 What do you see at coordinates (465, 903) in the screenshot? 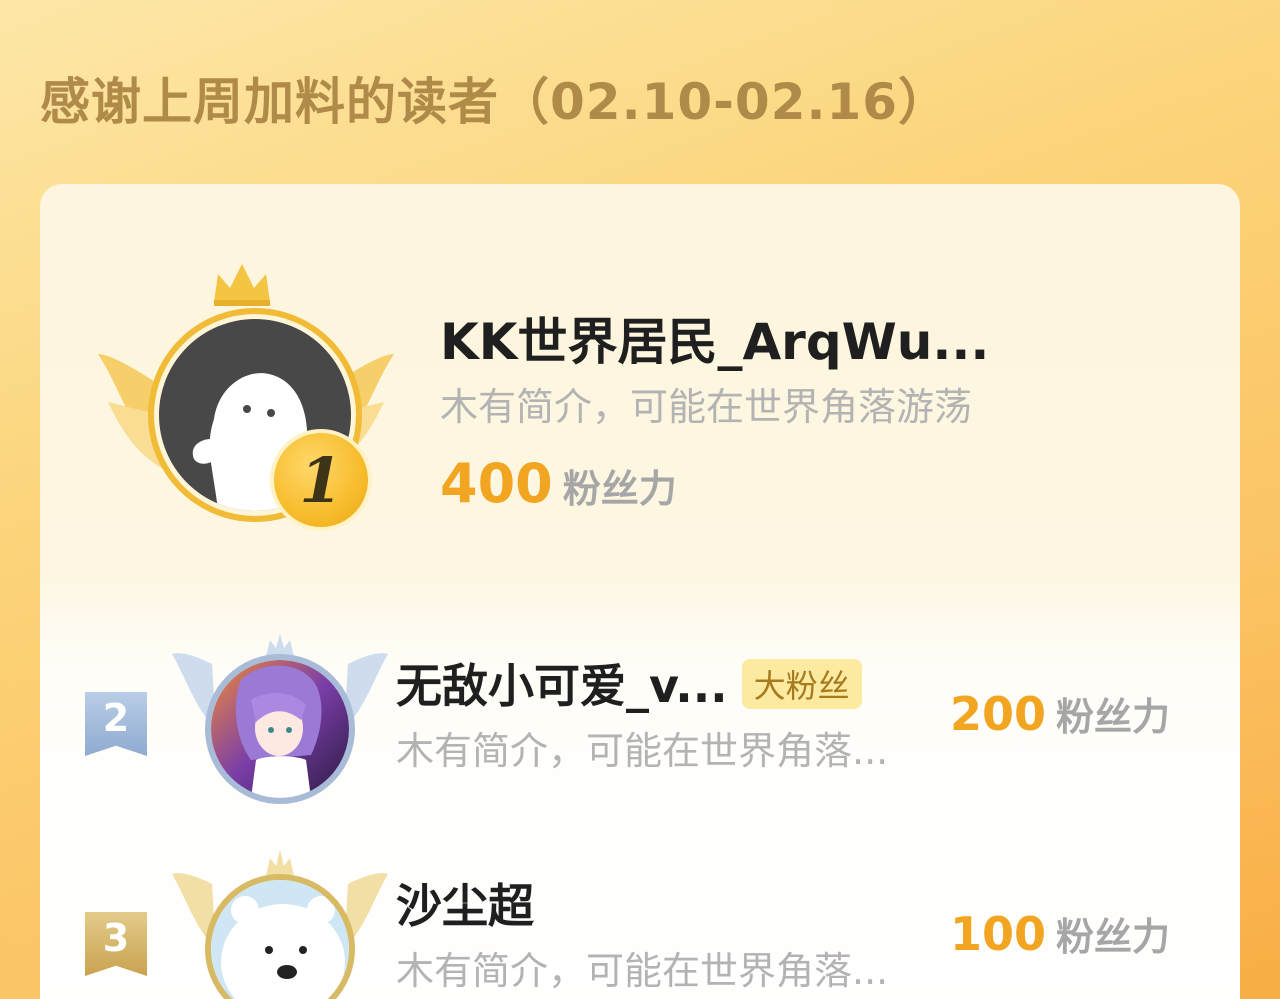
I see `reader-name: 沙尘超` at bounding box center [465, 903].